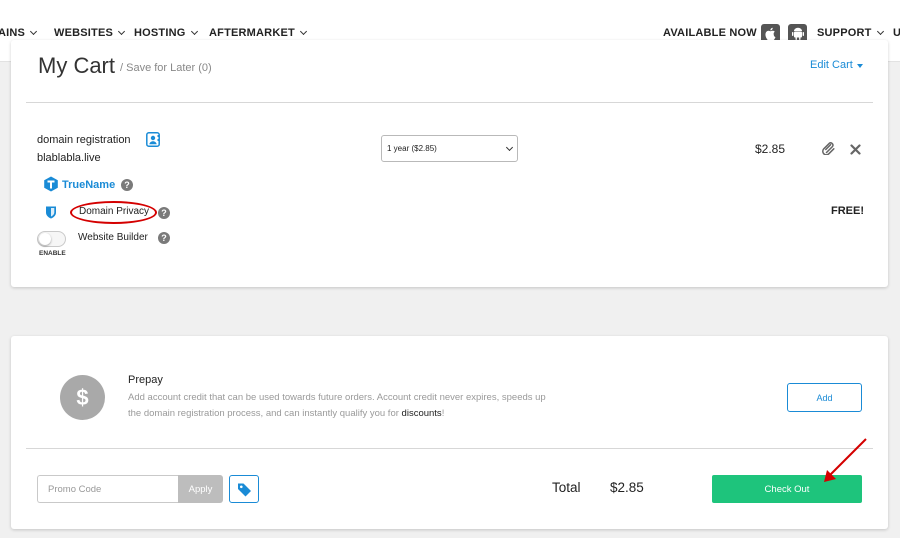  What do you see at coordinates (51, 186) in the screenshot?
I see `truename-logo-icon` at bounding box center [51, 186].